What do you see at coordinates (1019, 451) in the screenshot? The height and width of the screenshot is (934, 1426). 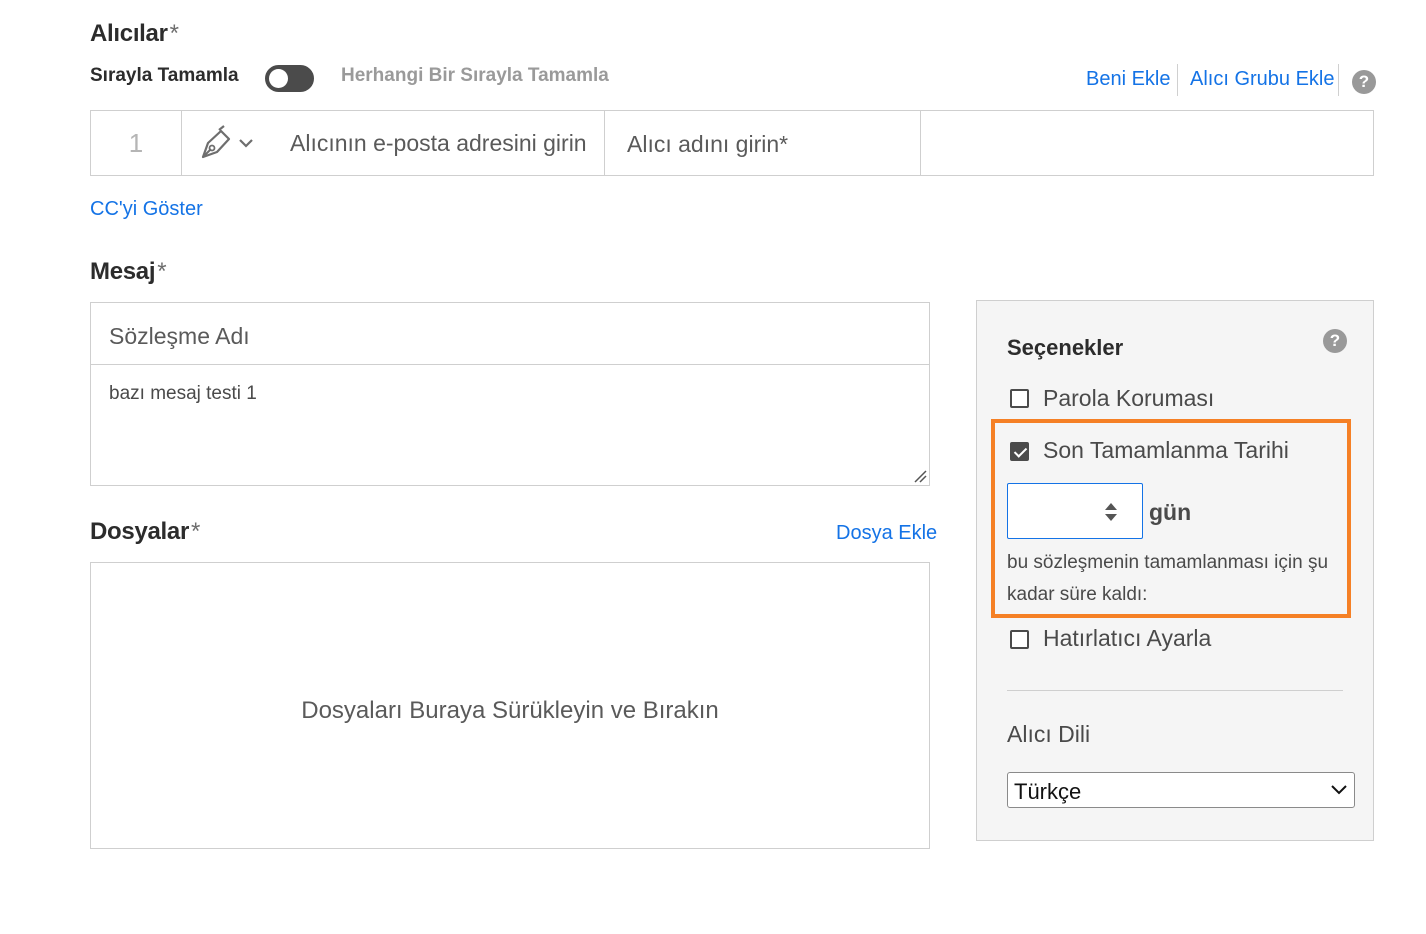 I see `completion-deadline-checkbox` at bounding box center [1019, 451].